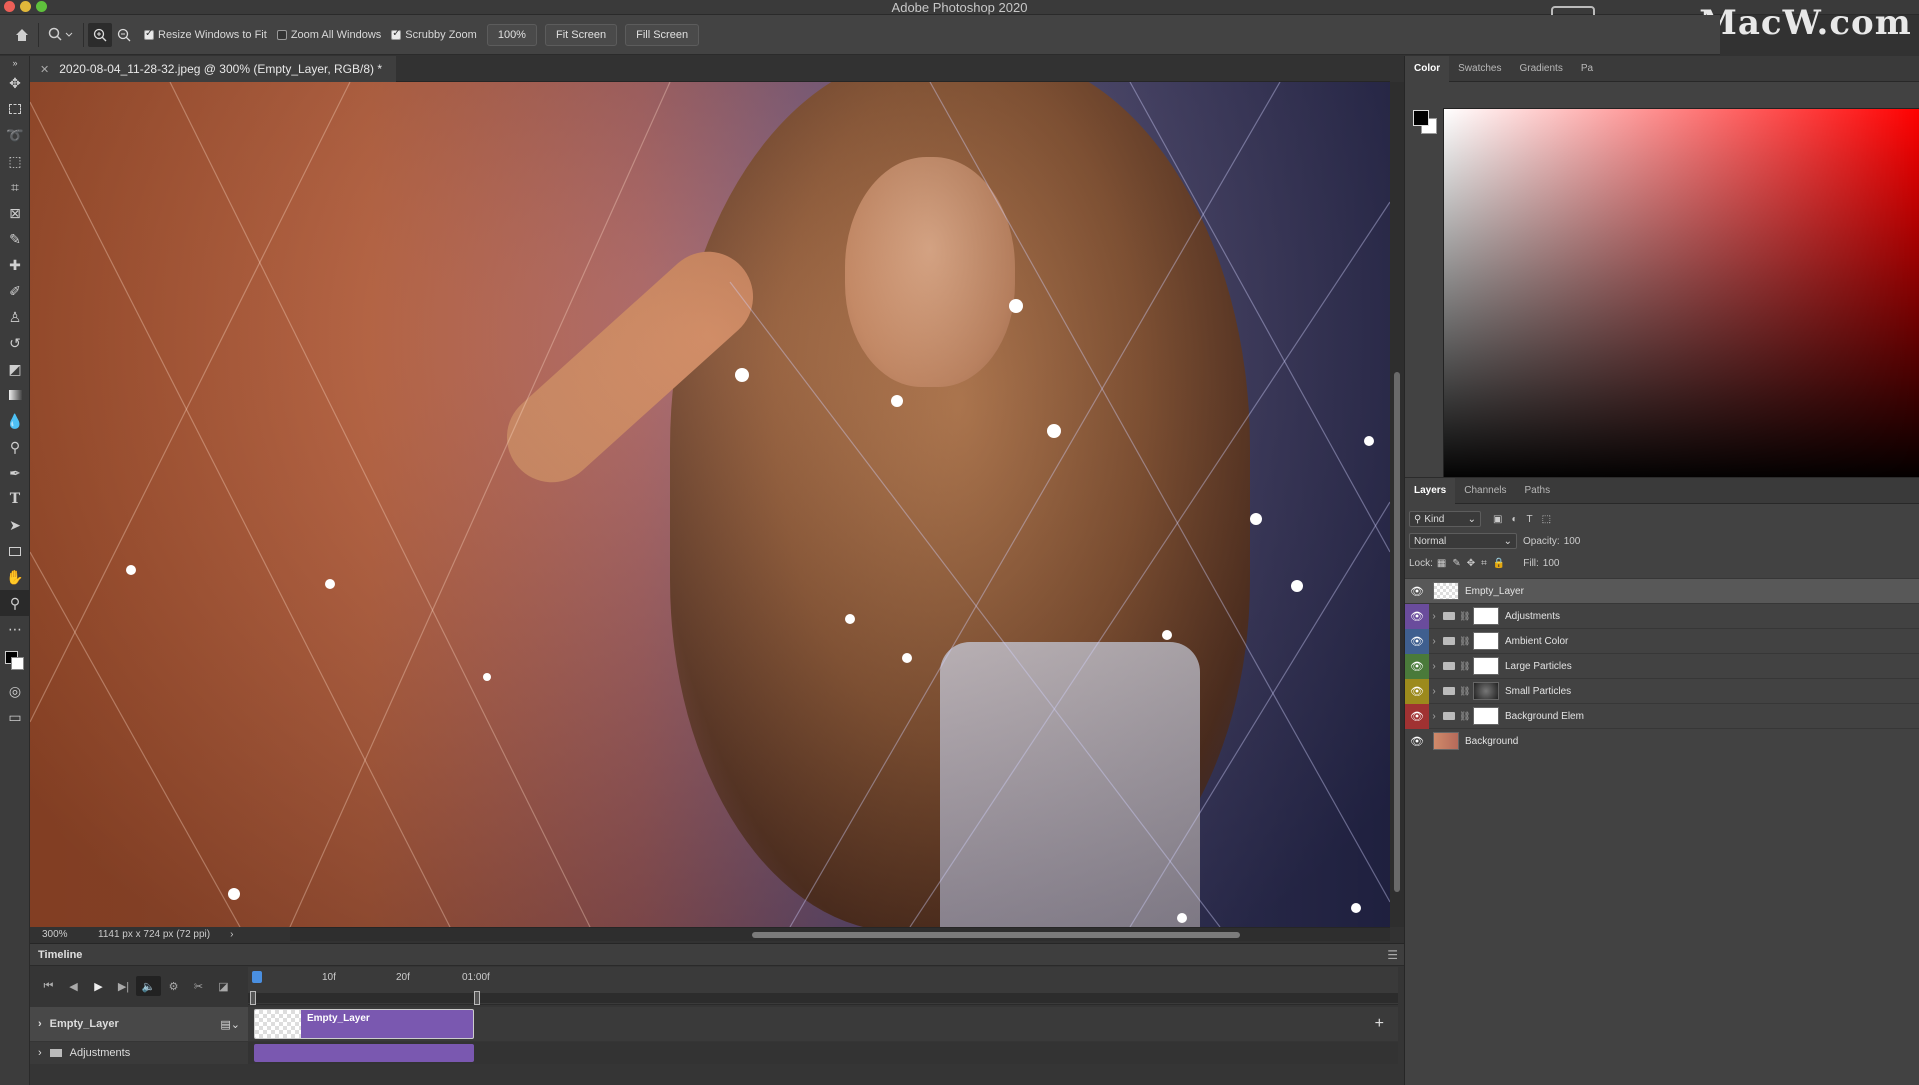  I want to click on previous-frame-icon: ◀, so click(73, 986).